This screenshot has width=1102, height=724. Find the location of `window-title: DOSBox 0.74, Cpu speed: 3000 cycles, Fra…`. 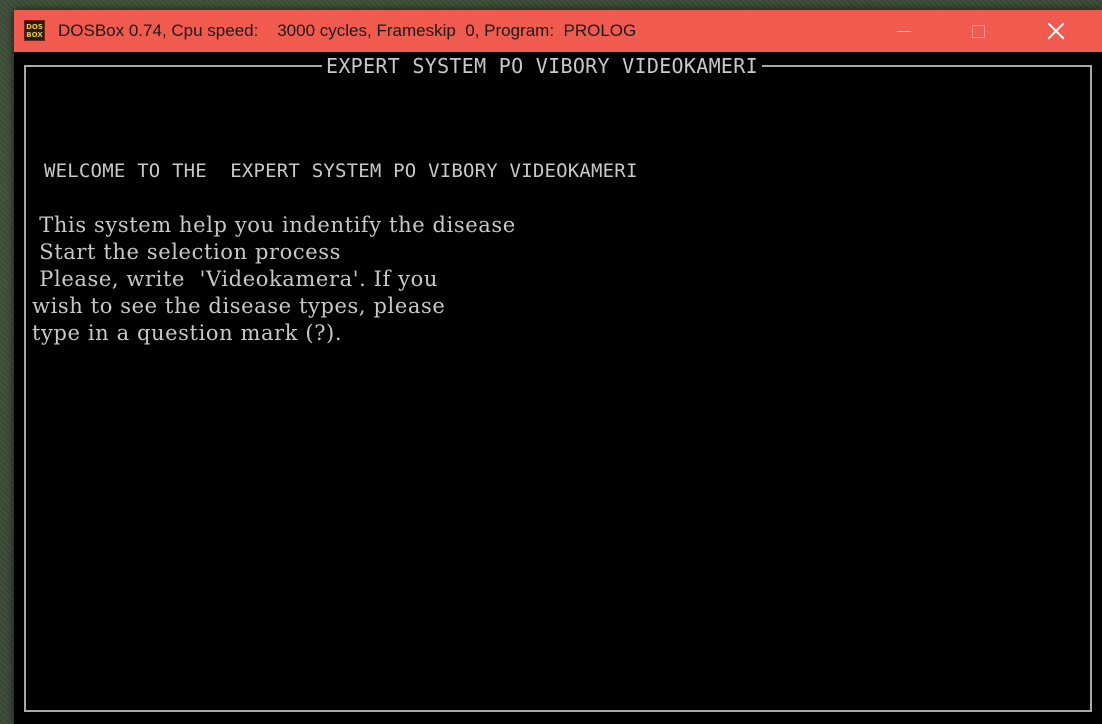

window-title: DOSBox 0.74, Cpu speed: 3000 cycles, Fra… is located at coordinates (347, 30).